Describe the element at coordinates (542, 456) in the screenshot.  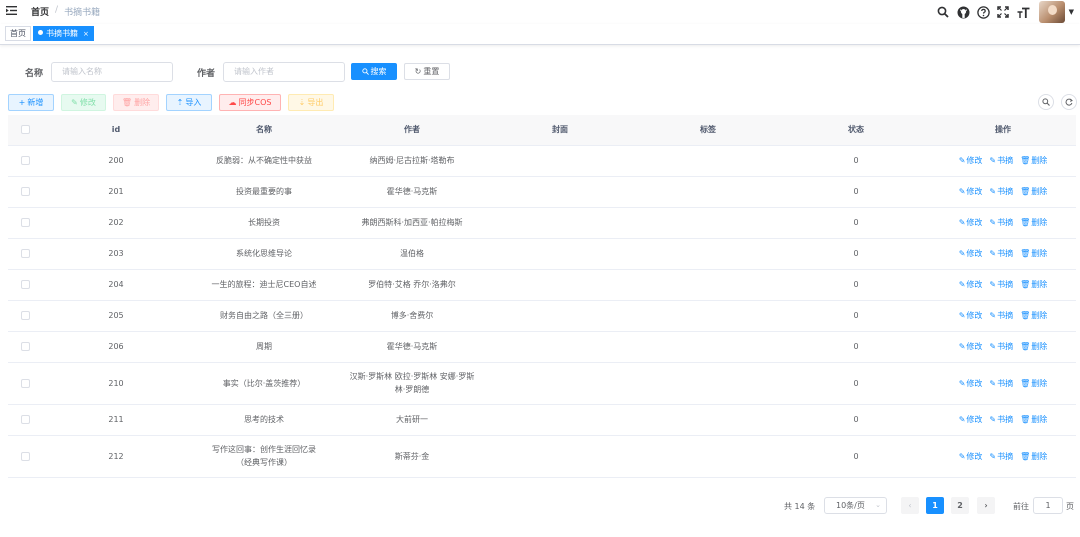
I see `table-row: 212 写作这回事：创作生涯回忆录（经典写作课） 斯蒂芬·金 0 ✎修改 ✎书摘 🗑删除` at that location.